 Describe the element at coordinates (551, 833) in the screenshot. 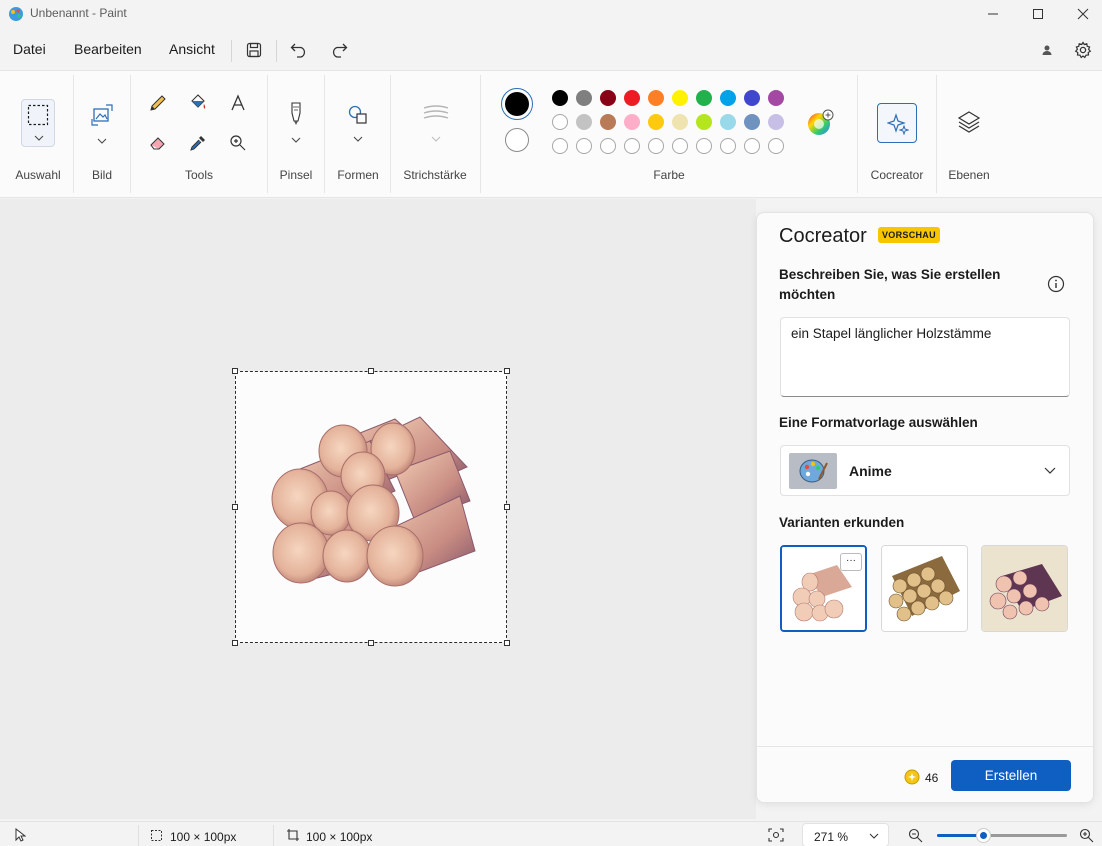

I see `status-bar: 100 × 100px 100 × 100px 271 %` at that location.